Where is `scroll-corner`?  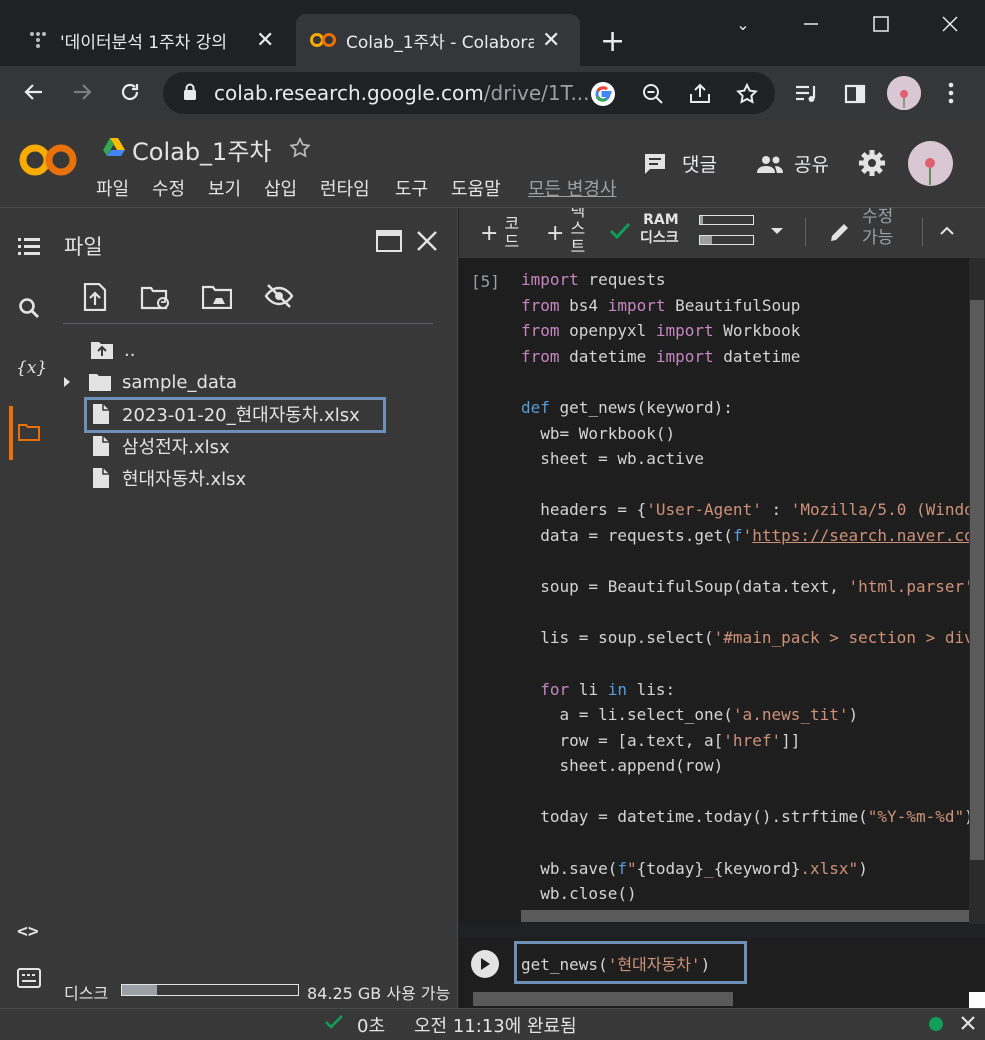
scroll-corner is located at coordinates (977, 1000).